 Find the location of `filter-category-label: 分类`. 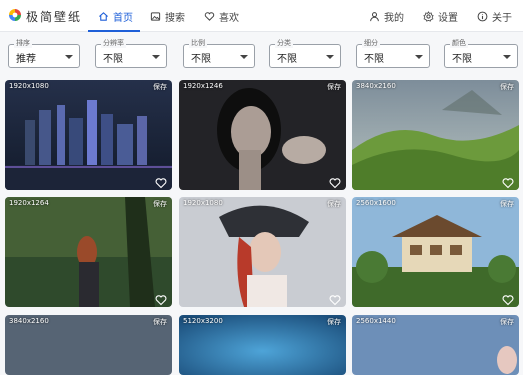

filter-category-label: 分类 is located at coordinates (284, 43).